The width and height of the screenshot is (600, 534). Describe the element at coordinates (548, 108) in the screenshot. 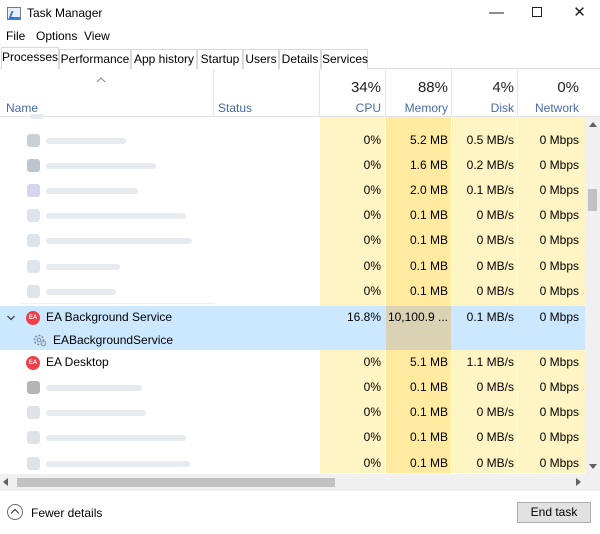

I see `column-network-header: Network` at that location.